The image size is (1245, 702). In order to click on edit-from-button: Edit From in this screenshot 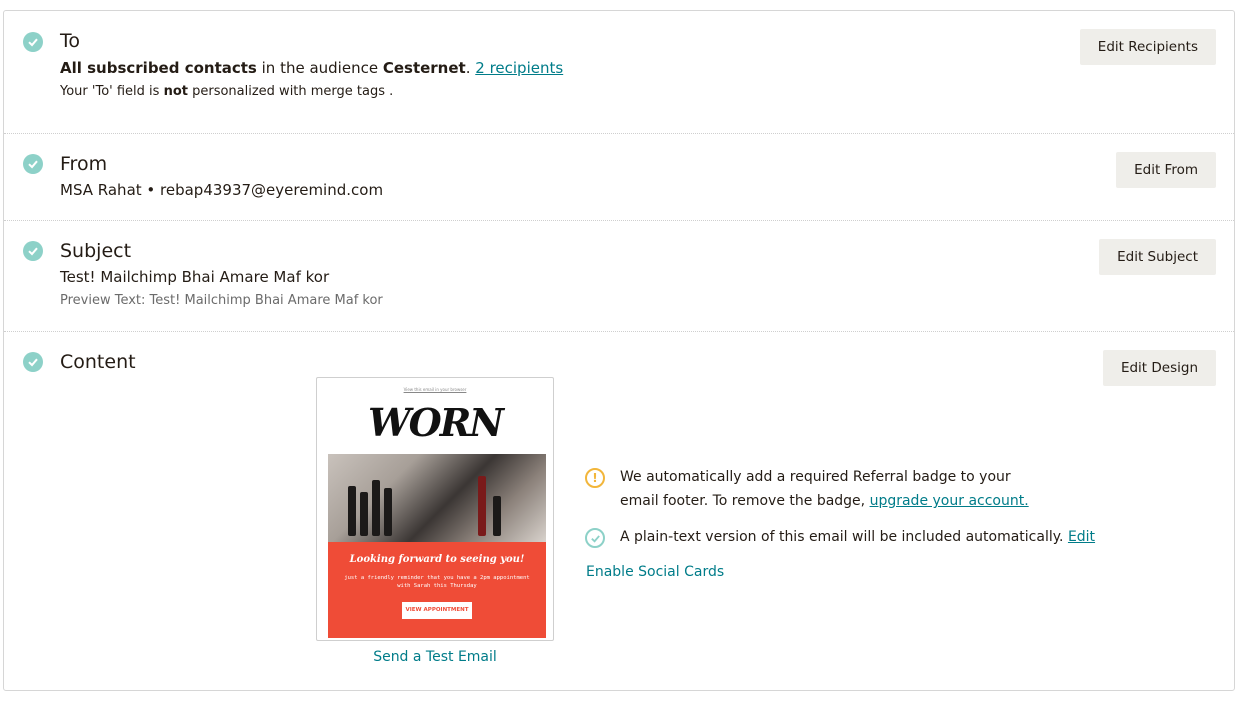, I will do `click(1166, 170)`.